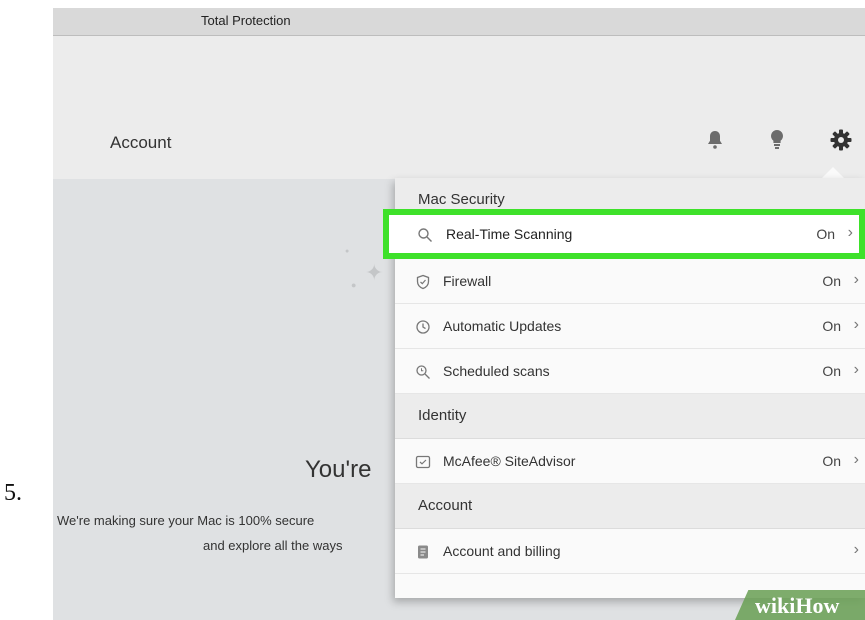 The image size is (865, 620). I want to click on window-title: Total Protection, so click(246, 20).